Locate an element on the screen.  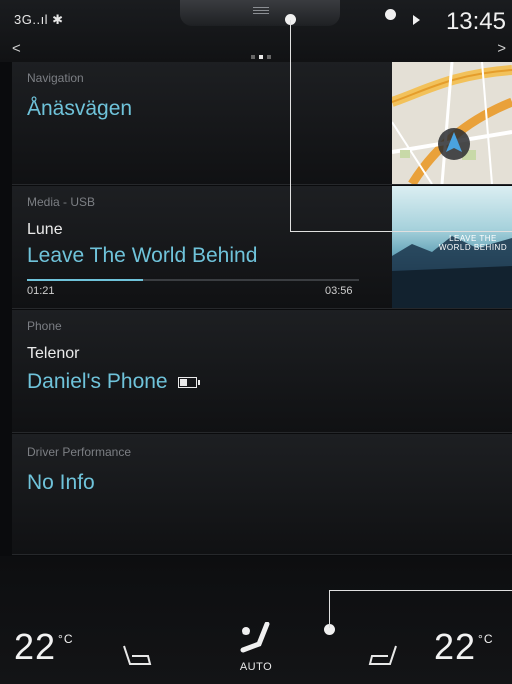
album-art: LEAVE THE WORLD BEHIND is located at coordinates (452, 247).